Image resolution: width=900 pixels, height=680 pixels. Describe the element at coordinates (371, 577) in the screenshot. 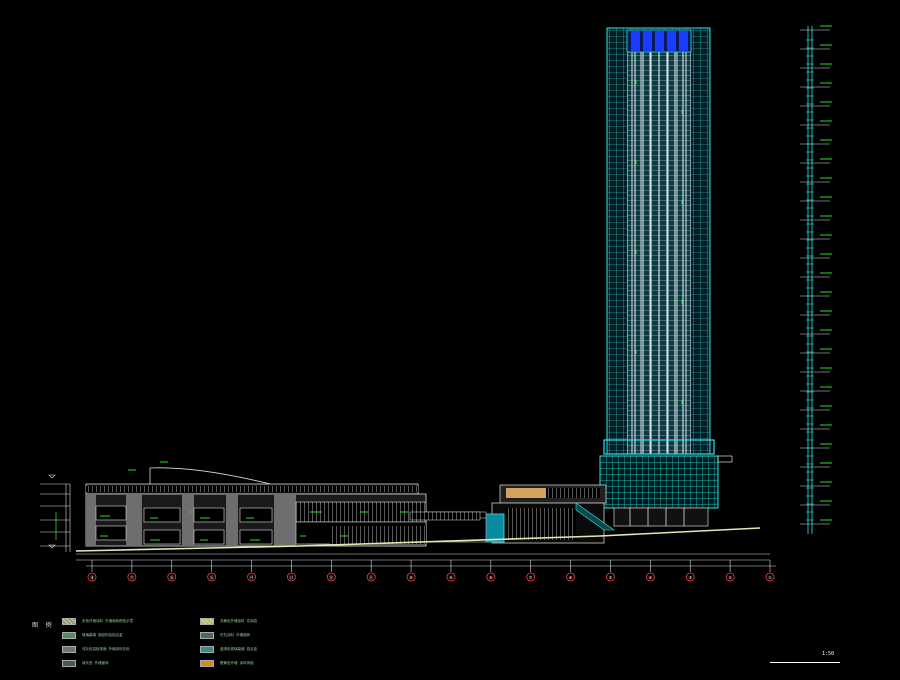

I see `grid-axis-label: ⑪` at that location.